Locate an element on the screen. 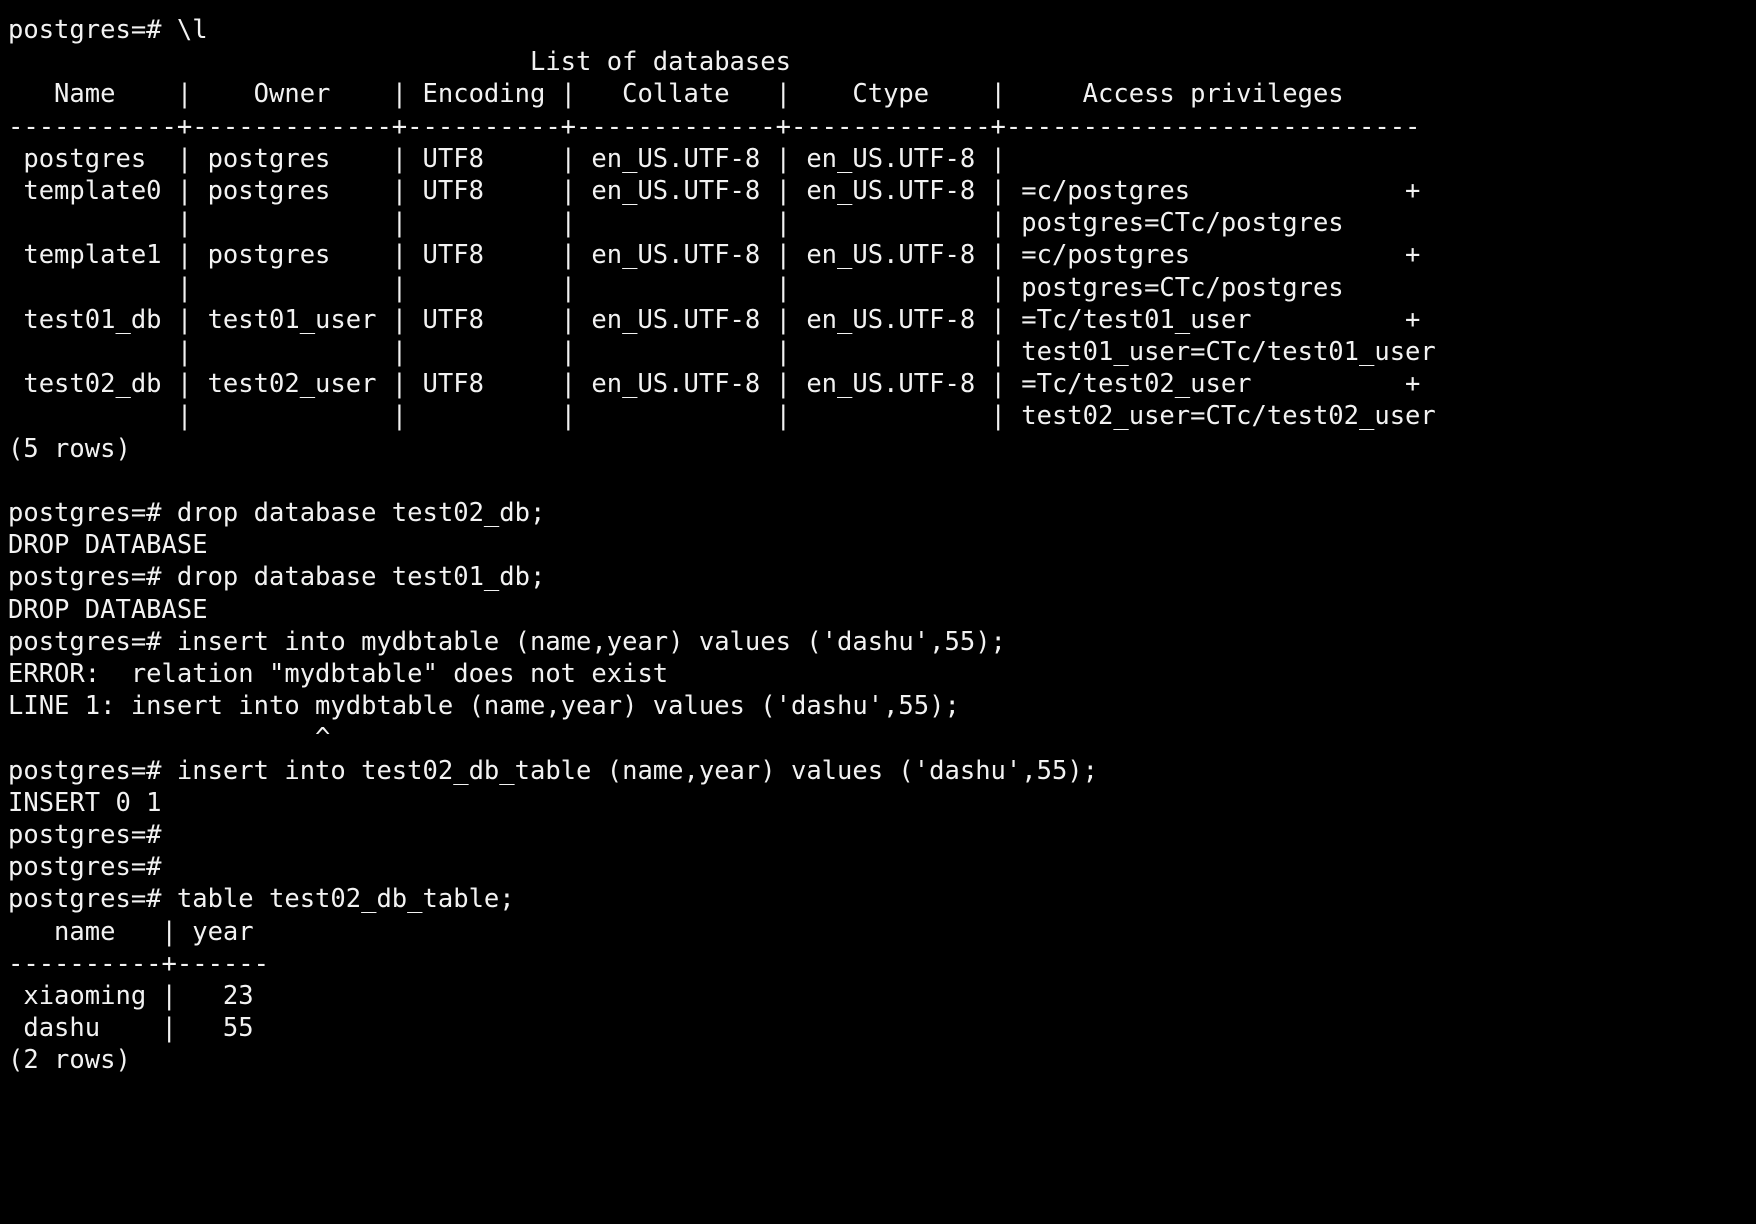 Image resolution: width=1756 pixels, height=1224 pixels. terminal-line: dashu | 55 is located at coordinates (131, 1028).